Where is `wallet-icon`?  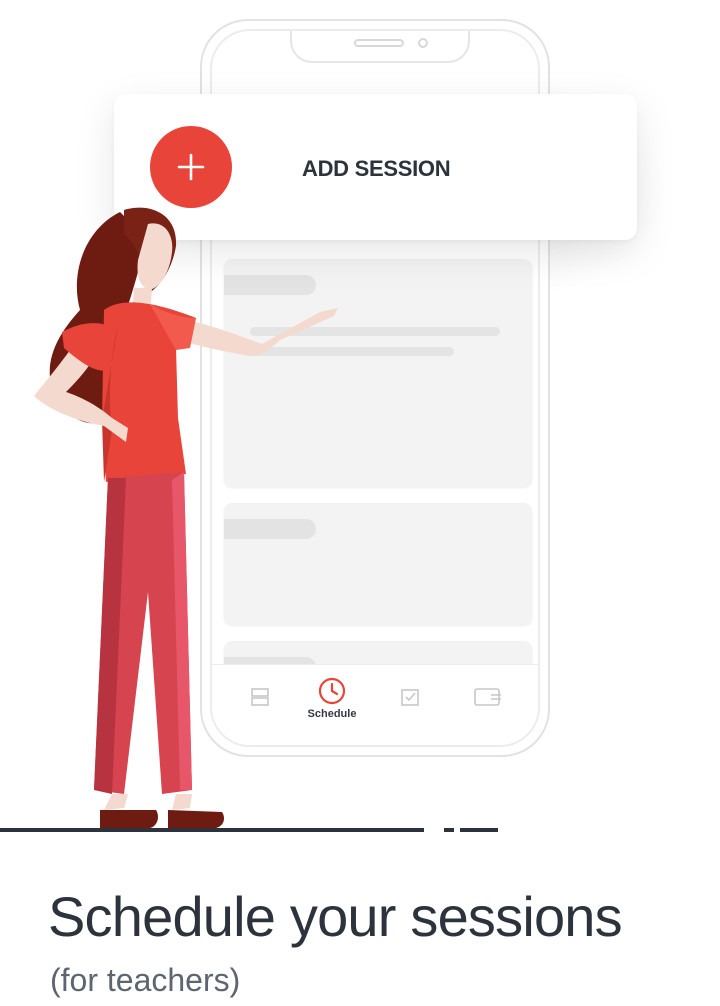
wallet-icon is located at coordinates (487, 697).